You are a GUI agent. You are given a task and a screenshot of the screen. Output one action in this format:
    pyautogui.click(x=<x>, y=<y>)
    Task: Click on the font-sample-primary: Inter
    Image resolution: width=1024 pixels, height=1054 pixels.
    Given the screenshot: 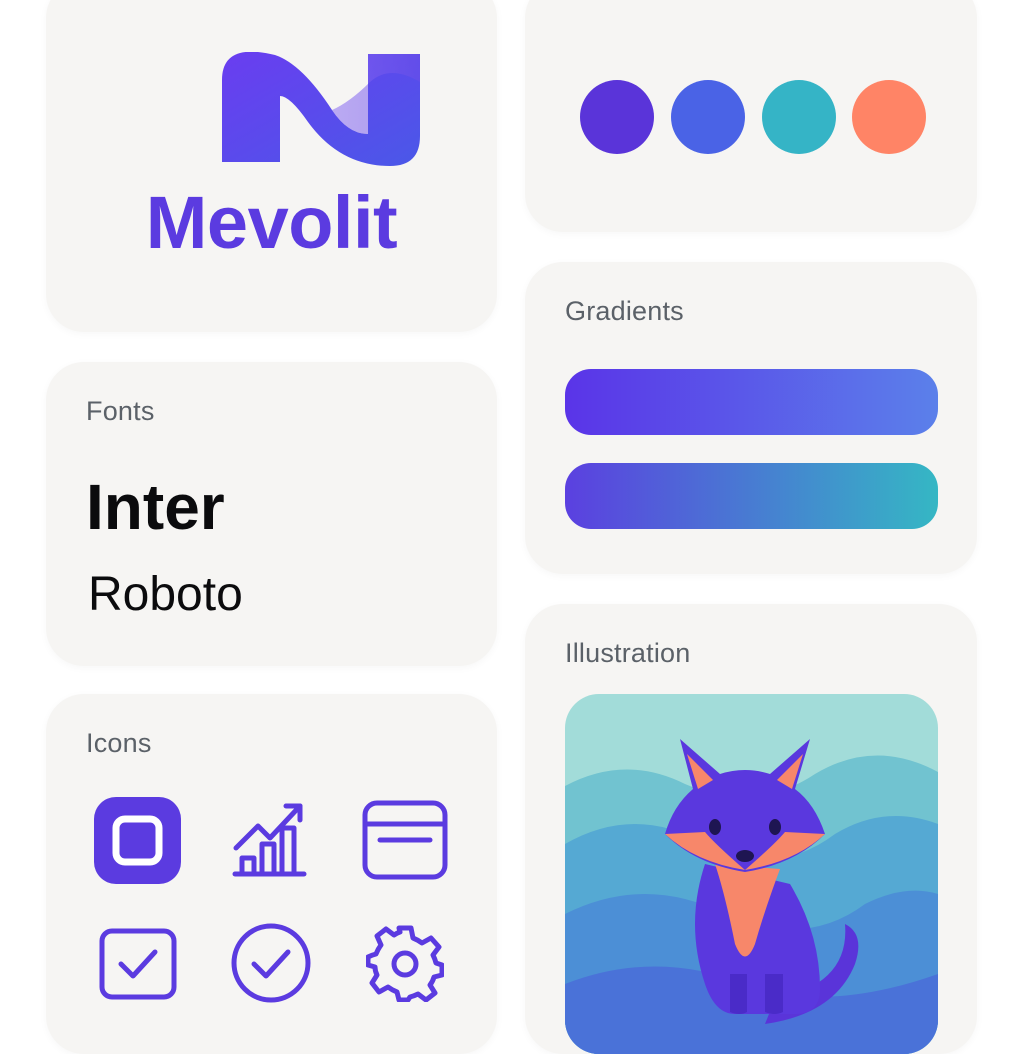 What is the action you would take?
    pyautogui.click(x=155, y=507)
    